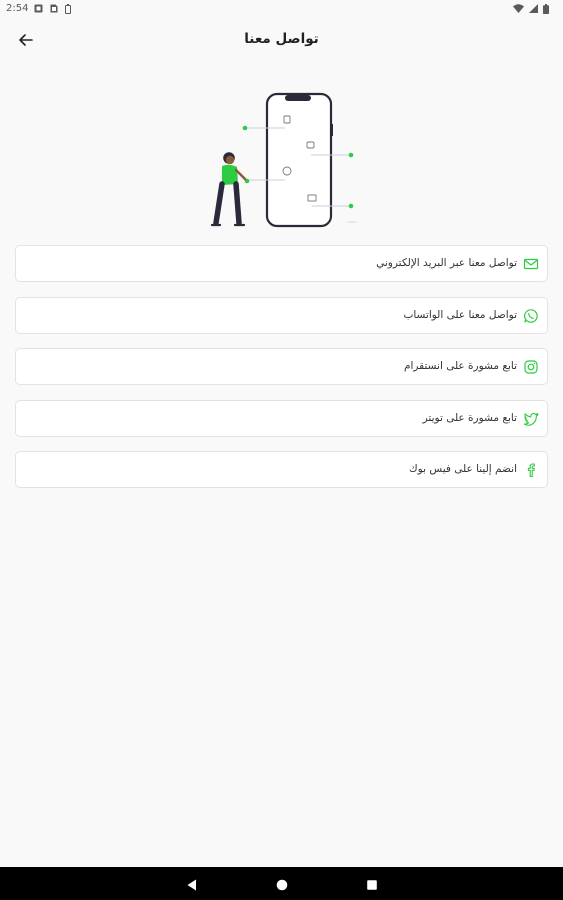 This screenshot has height=900, width=563. I want to click on system-recents-button, so click(372, 884).